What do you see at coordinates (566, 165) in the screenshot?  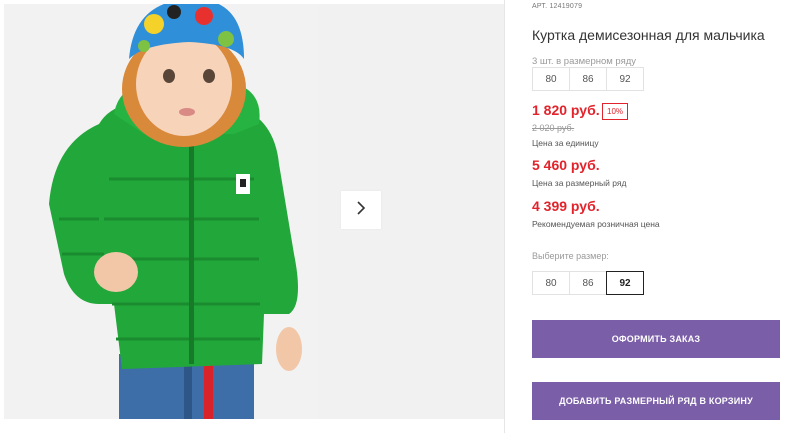 I see `set-price: 5 460 руб.` at bounding box center [566, 165].